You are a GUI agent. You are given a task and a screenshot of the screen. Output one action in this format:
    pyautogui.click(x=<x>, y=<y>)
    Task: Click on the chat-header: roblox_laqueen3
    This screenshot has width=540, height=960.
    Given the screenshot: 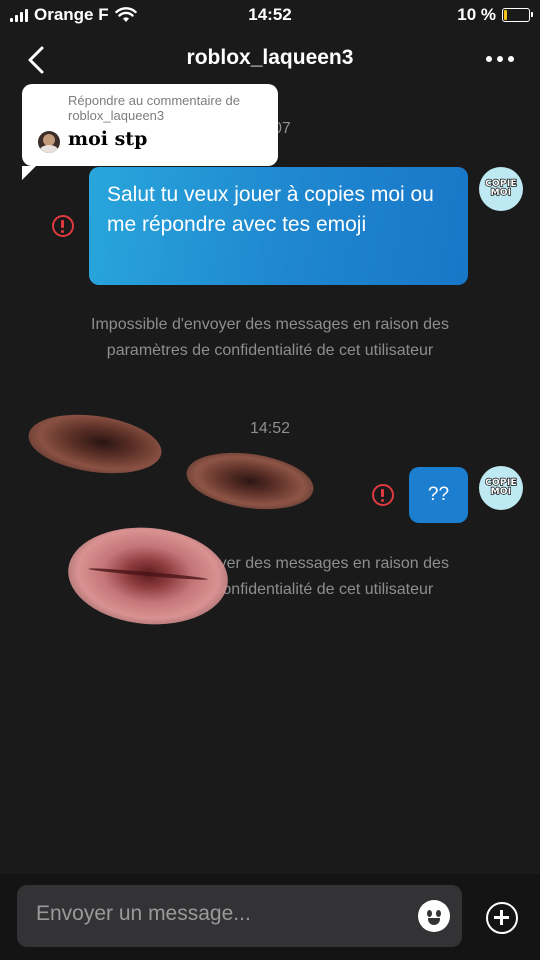 What is the action you would take?
    pyautogui.click(x=270, y=60)
    